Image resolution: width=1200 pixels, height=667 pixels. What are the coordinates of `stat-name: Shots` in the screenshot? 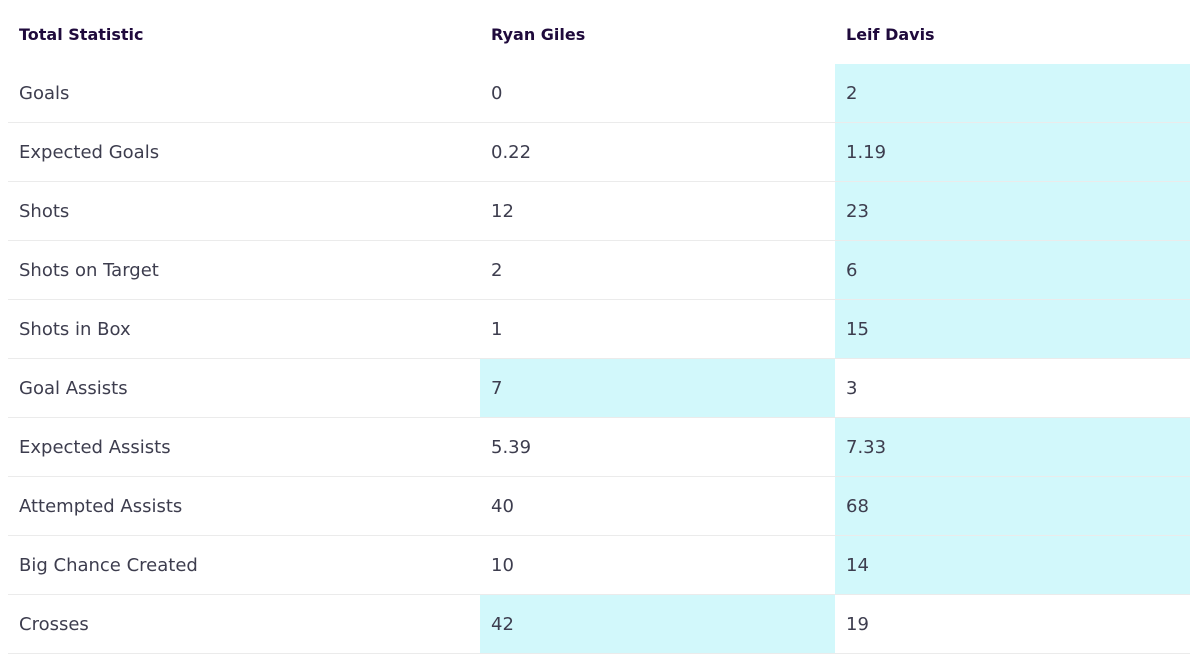 It's located at (44, 211).